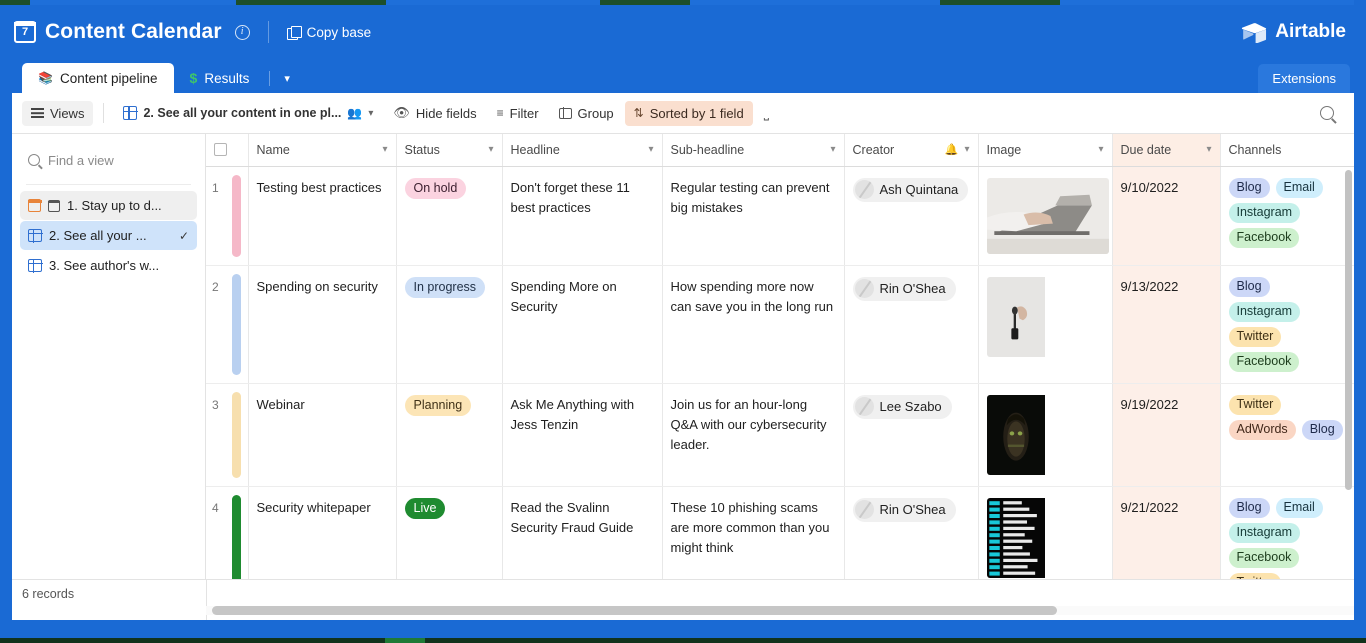 The width and height of the screenshot is (1366, 643). Describe the element at coordinates (1348, 330) in the screenshot. I see `vertical-scrollbar` at that location.